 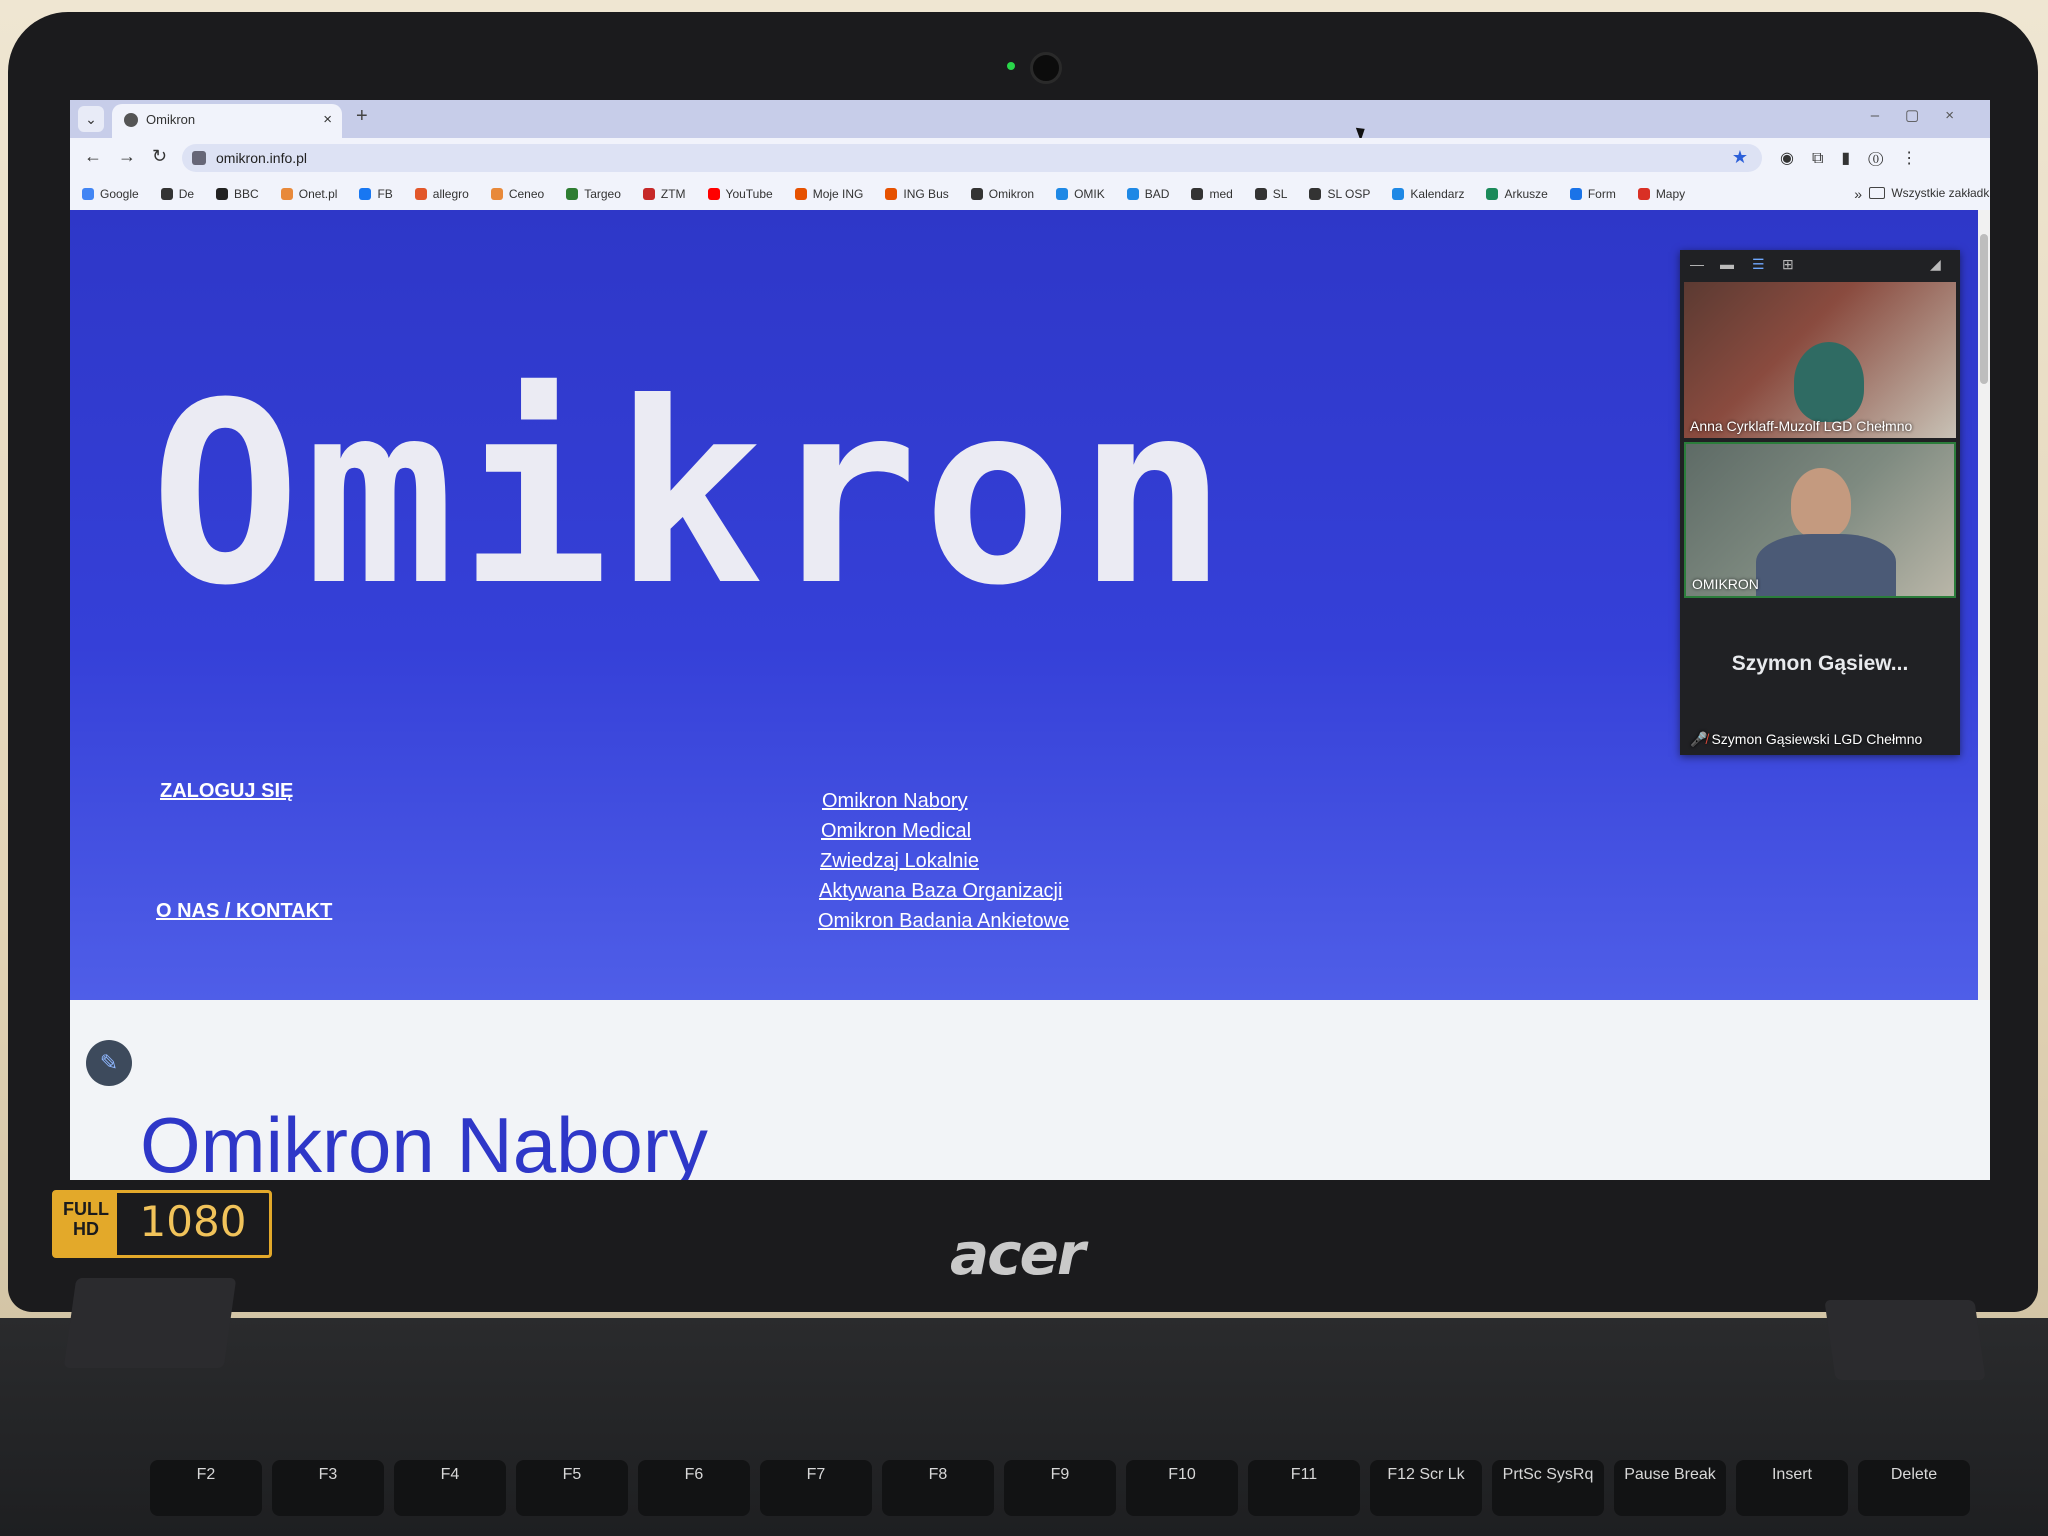 What do you see at coordinates (150, 1323) in the screenshot?
I see `hinge-left` at bounding box center [150, 1323].